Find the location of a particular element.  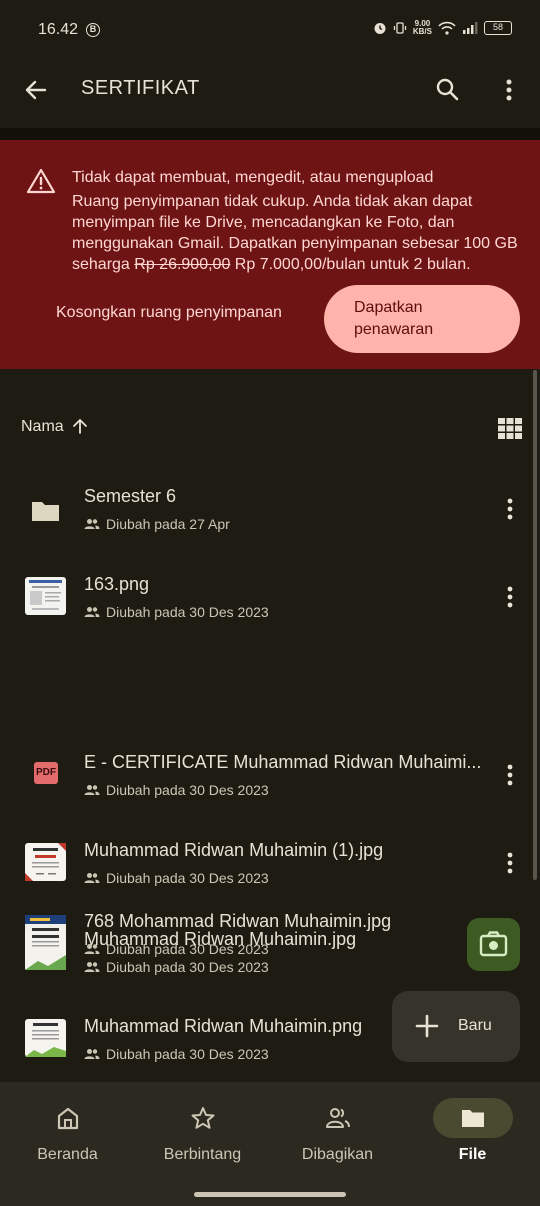

plus-icon is located at coordinates (427, 1026).